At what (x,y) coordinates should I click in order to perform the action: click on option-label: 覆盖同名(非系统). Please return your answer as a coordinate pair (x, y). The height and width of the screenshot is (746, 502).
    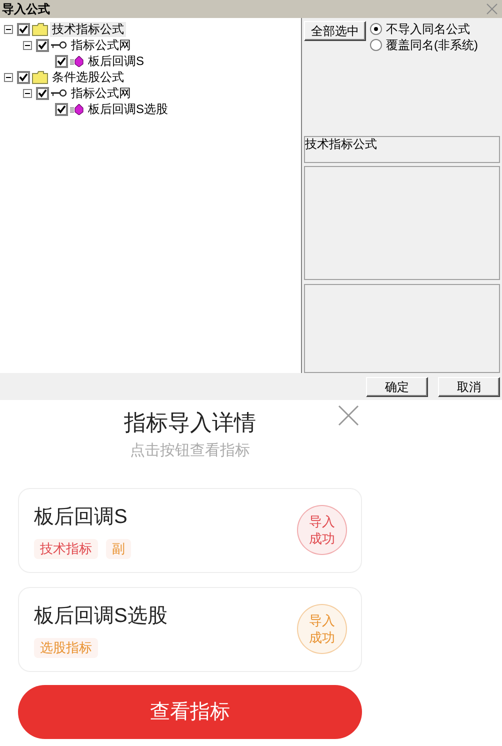
    Looking at the image, I should click on (432, 45).